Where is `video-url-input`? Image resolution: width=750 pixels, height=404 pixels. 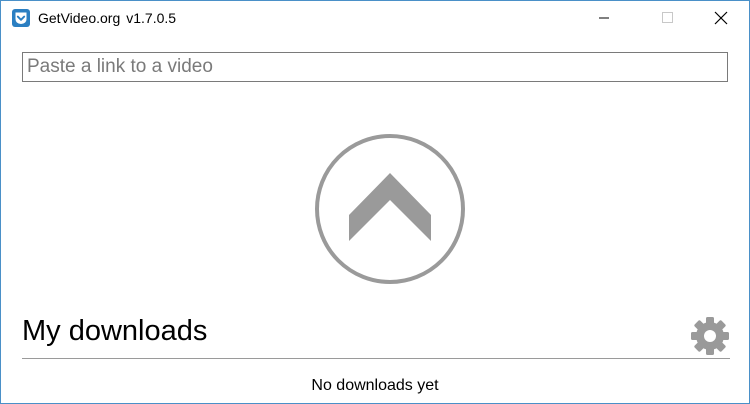 video-url-input is located at coordinates (375, 67).